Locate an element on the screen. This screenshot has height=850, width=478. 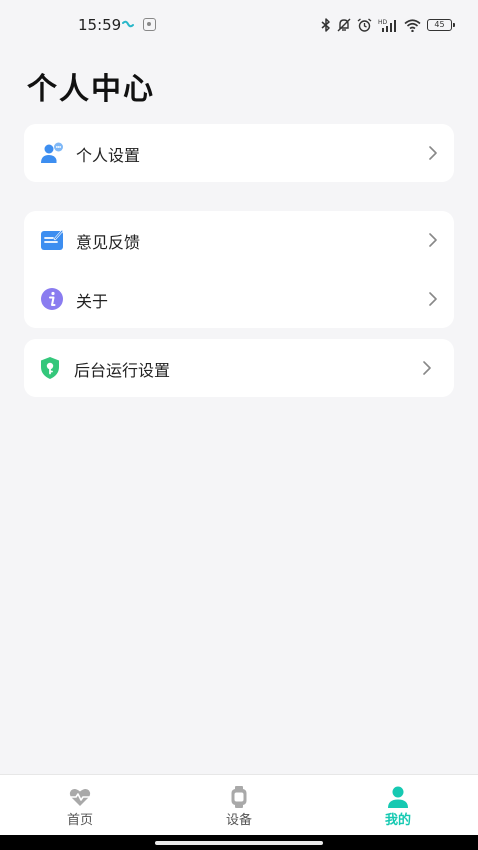
menu-item-personal-settings: 个人设置 is located at coordinates (239, 153).